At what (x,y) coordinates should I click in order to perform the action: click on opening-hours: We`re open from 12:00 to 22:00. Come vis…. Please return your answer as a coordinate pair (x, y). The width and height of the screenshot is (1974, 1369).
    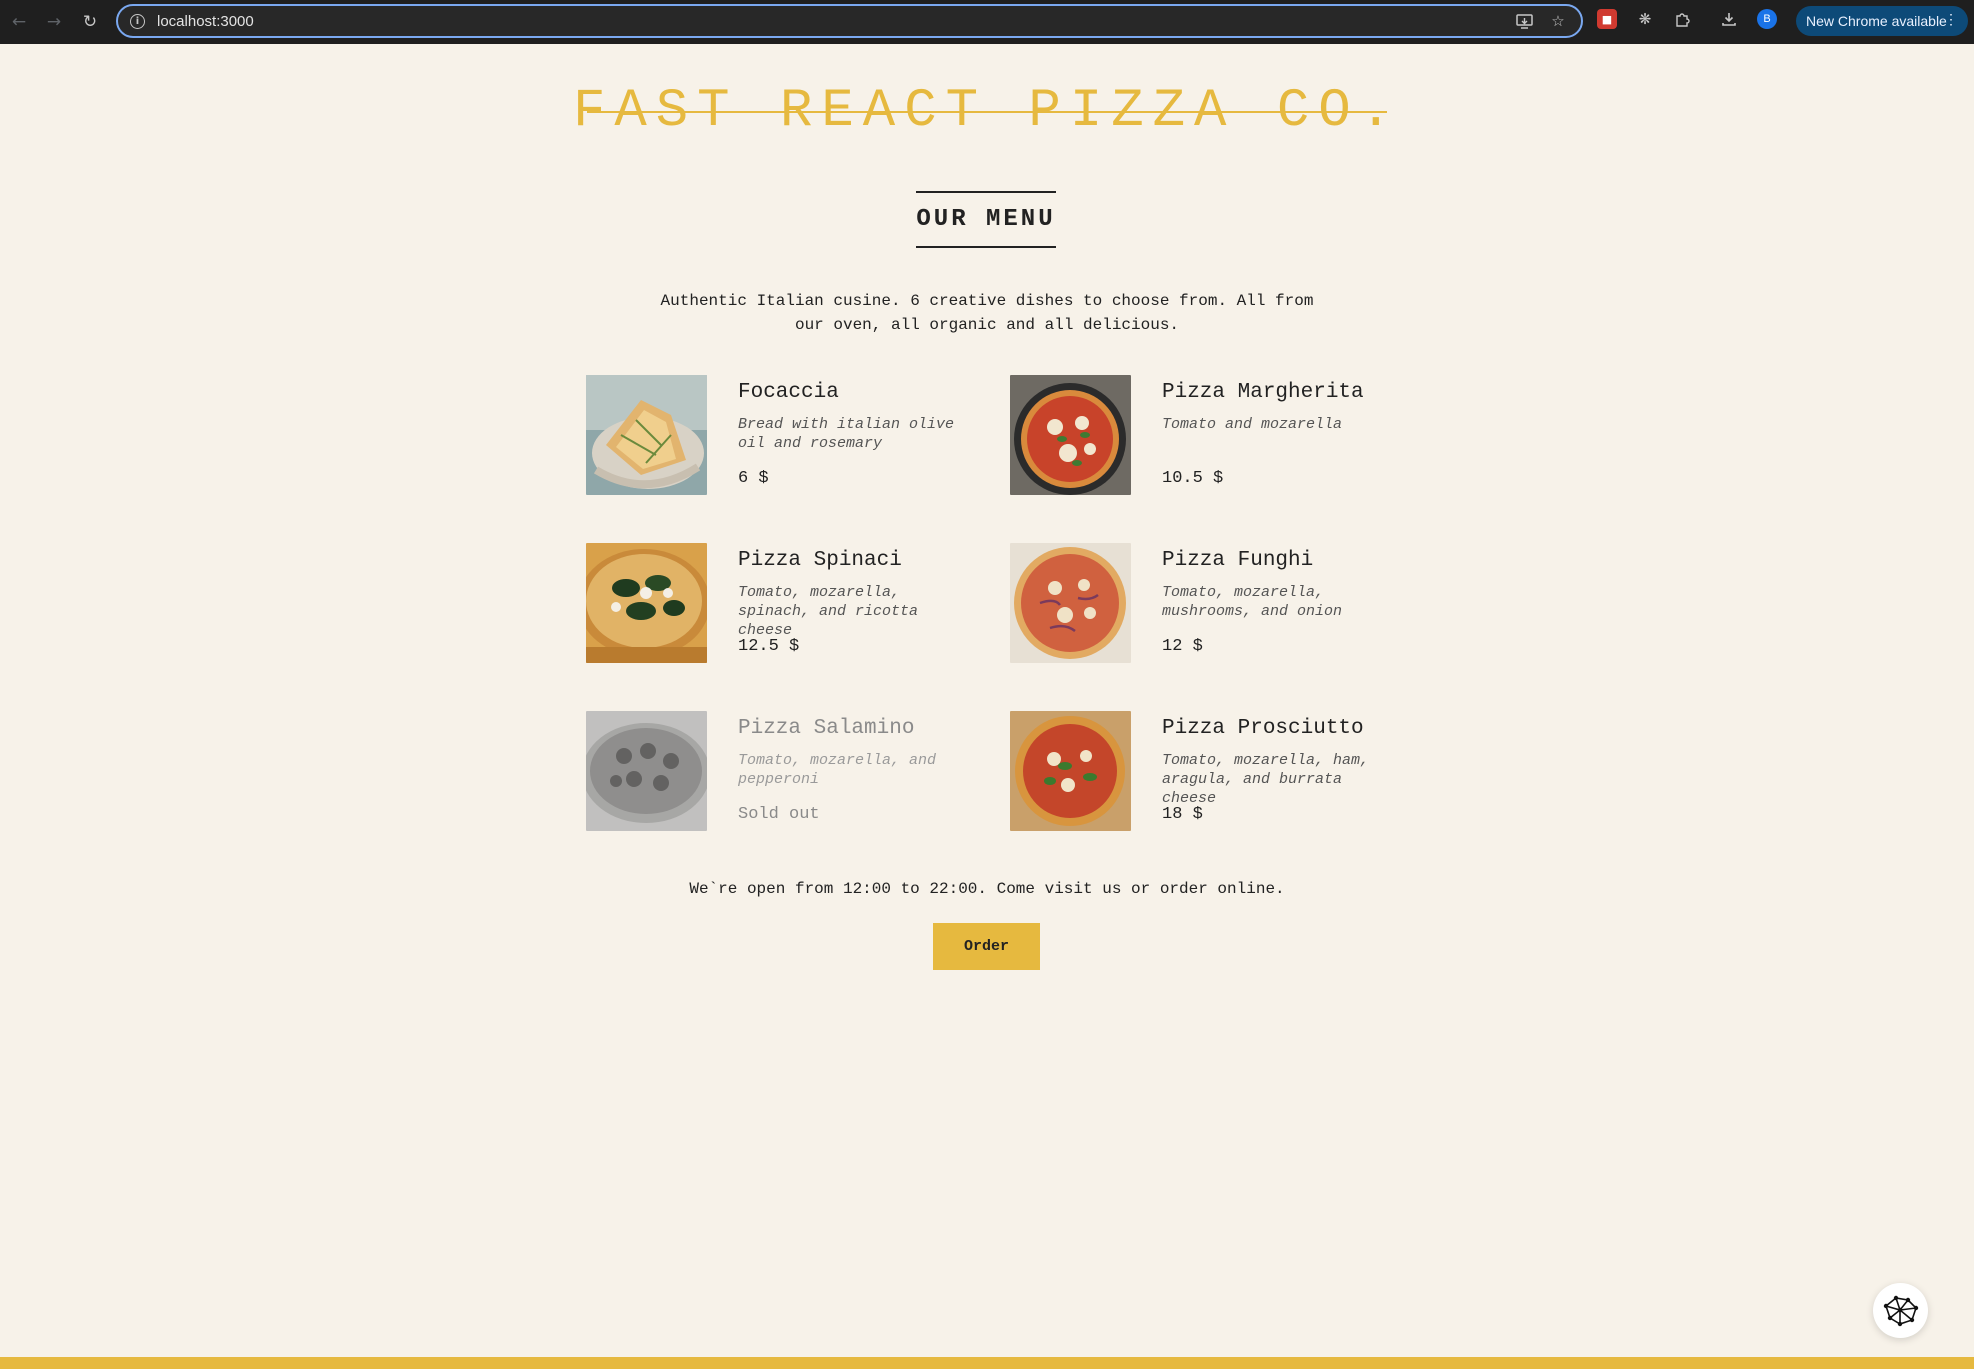
    Looking at the image, I should click on (987, 889).